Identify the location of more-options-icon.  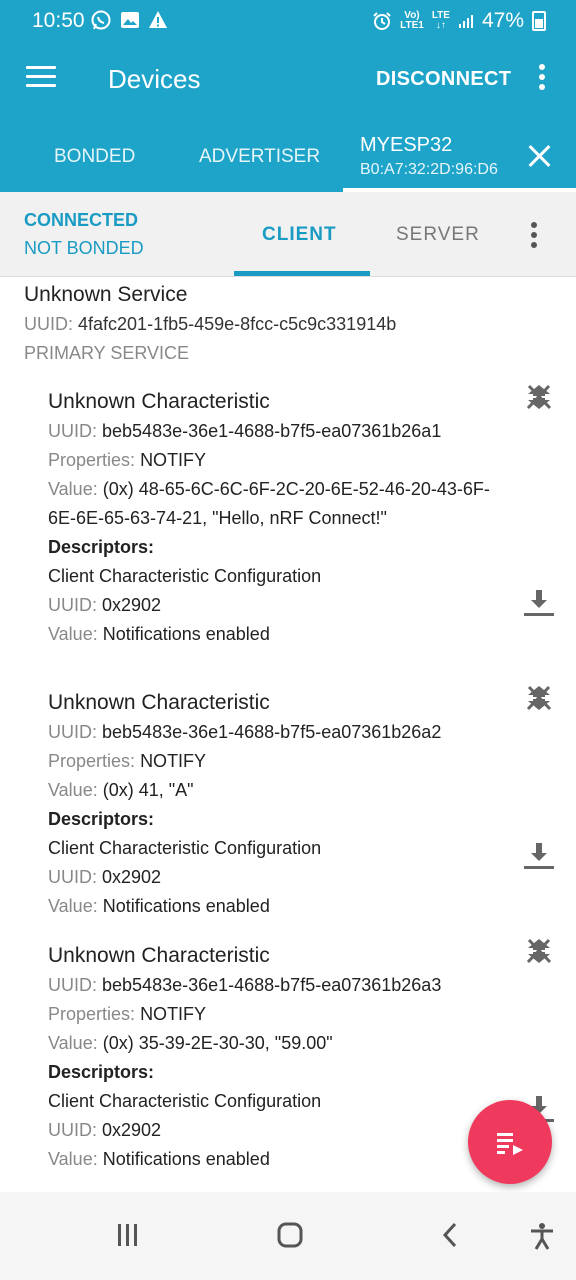
(542, 79).